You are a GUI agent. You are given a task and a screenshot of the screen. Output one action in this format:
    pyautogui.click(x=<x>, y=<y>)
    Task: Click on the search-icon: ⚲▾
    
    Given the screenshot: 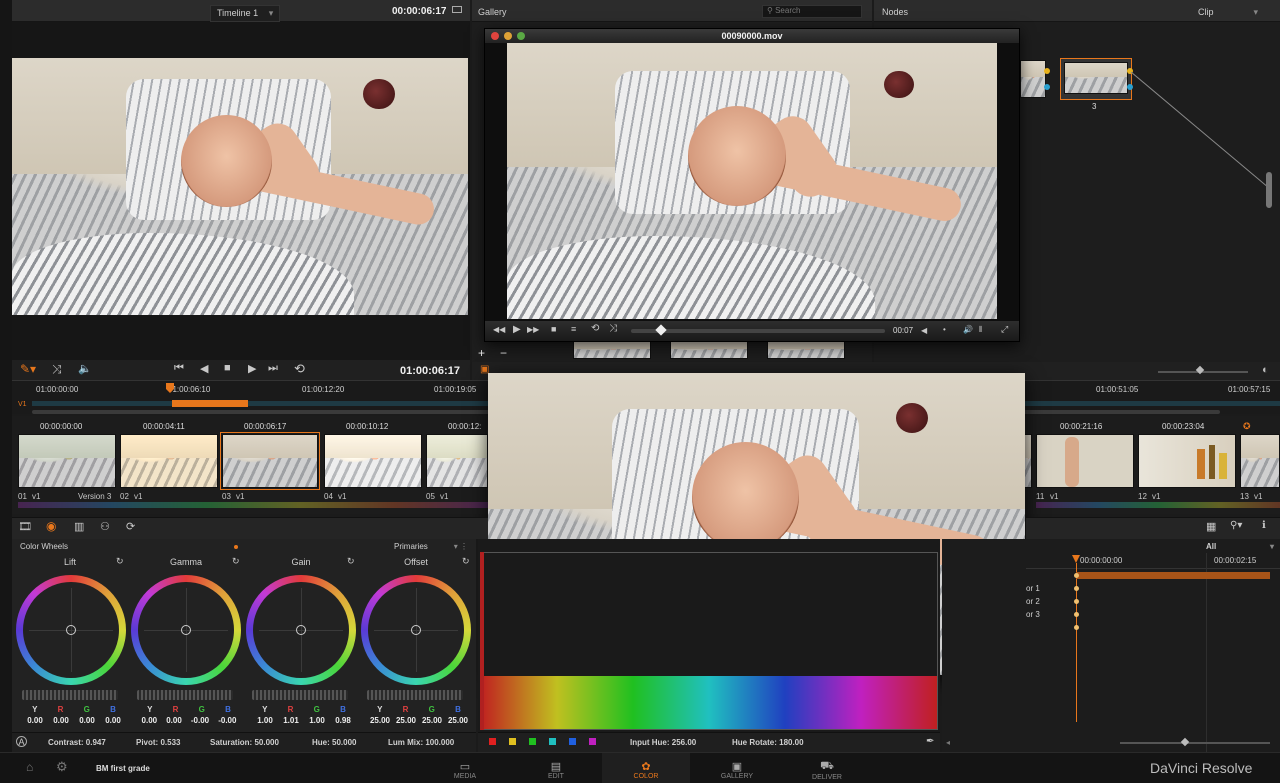 What is the action you would take?
    pyautogui.click(x=1236, y=525)
    